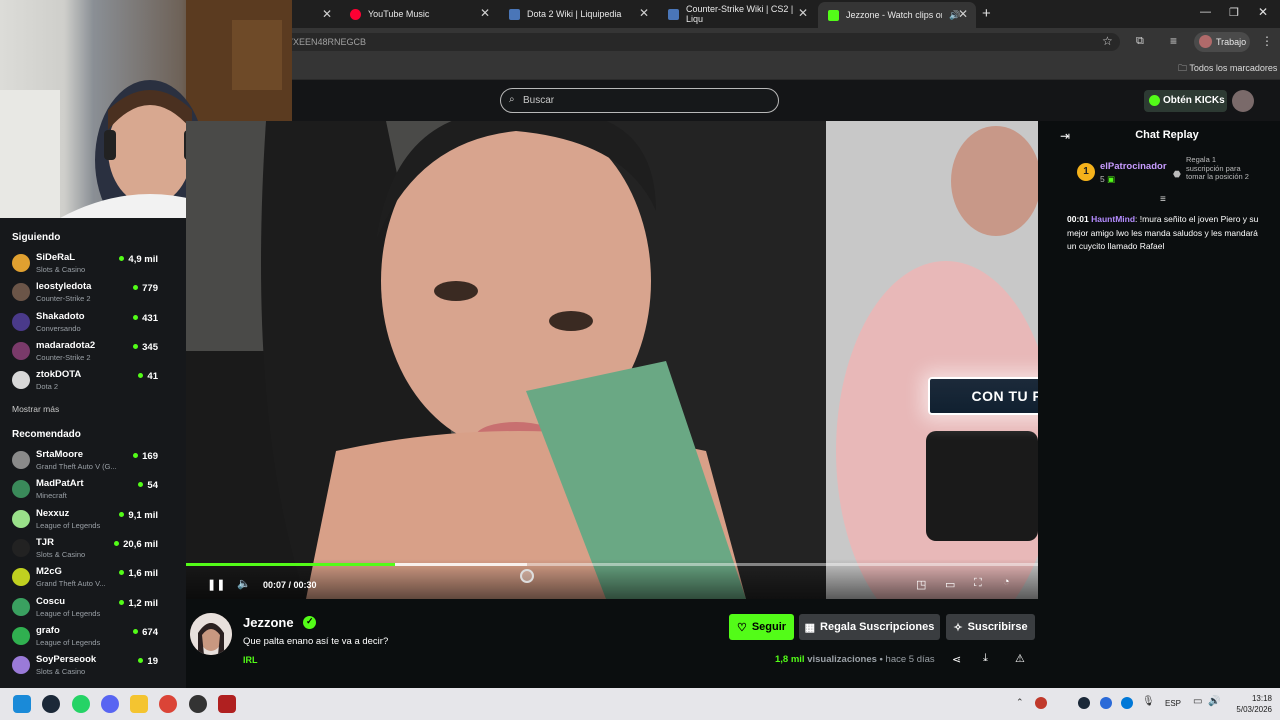 This screenshot has width=1280, height=720. What do you see at coordinates (1214, 701) in the screenshot?
I see `volume-tray-icon: 🔊` at bounding box center [1214, 701].